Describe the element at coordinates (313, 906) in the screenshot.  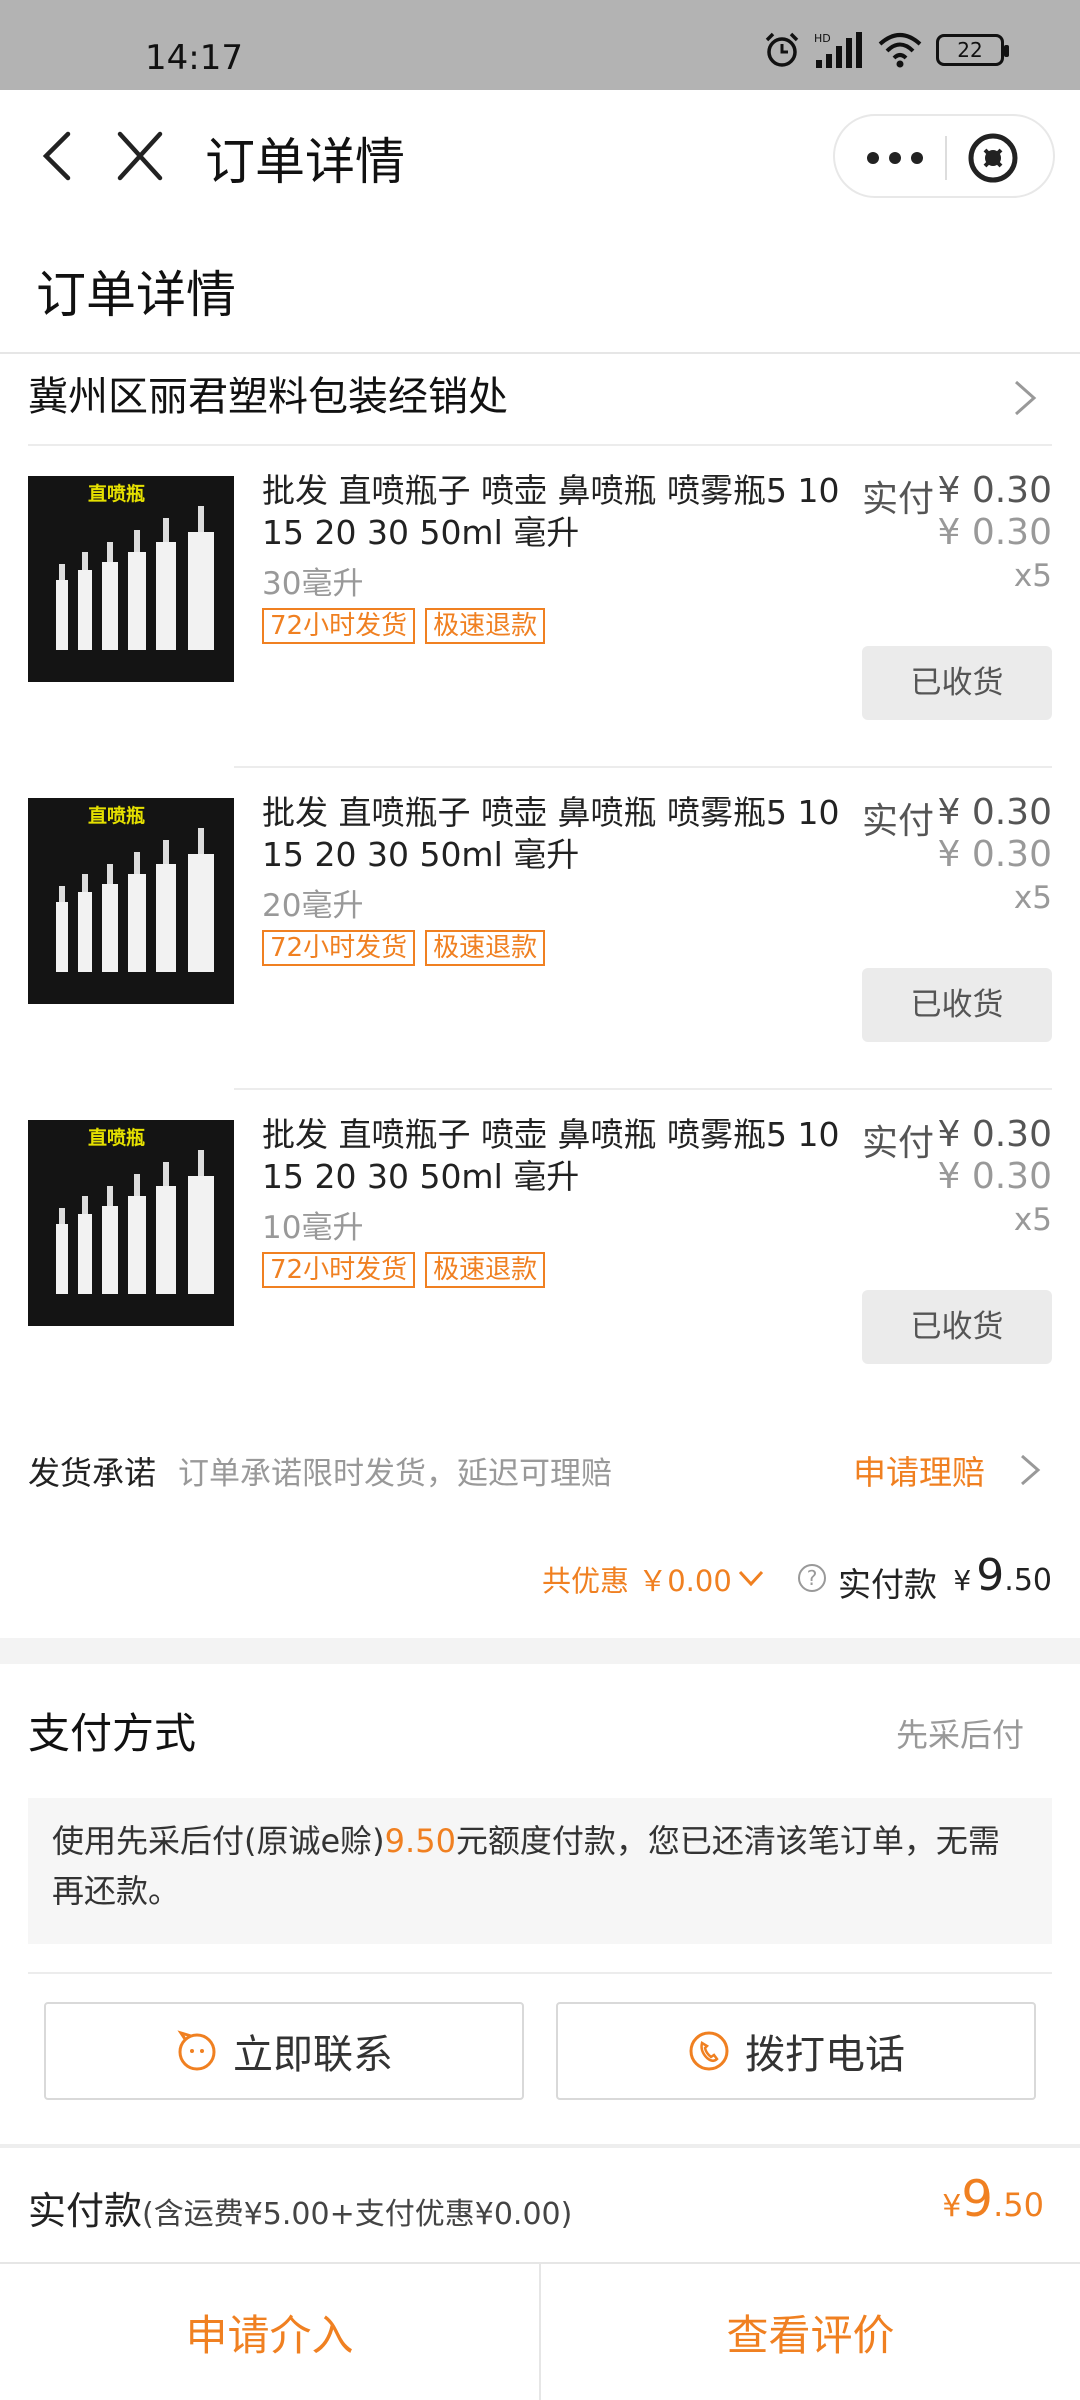
I see `product-spec: 20毫升` at that location.